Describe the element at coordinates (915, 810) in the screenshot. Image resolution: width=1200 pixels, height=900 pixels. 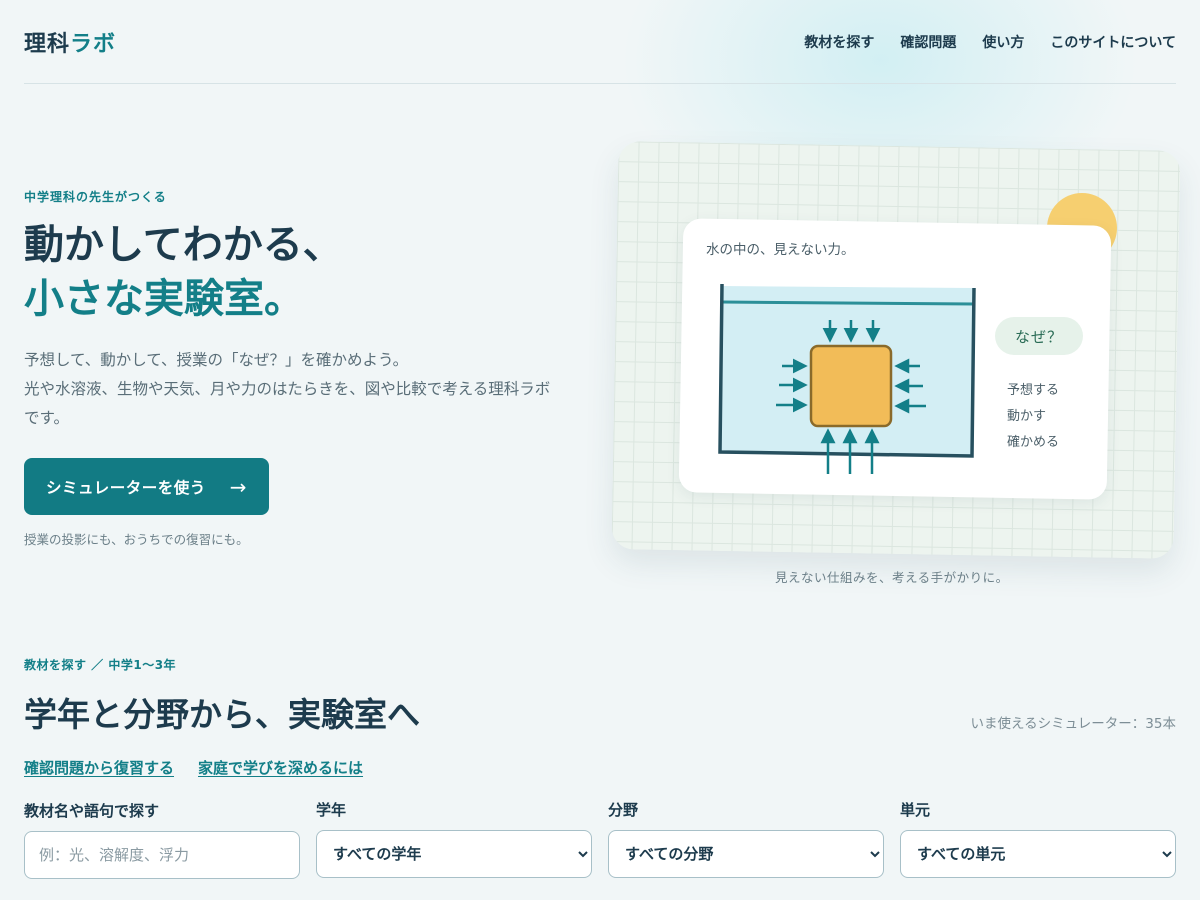
I see `unit-label: 単元` at that location.